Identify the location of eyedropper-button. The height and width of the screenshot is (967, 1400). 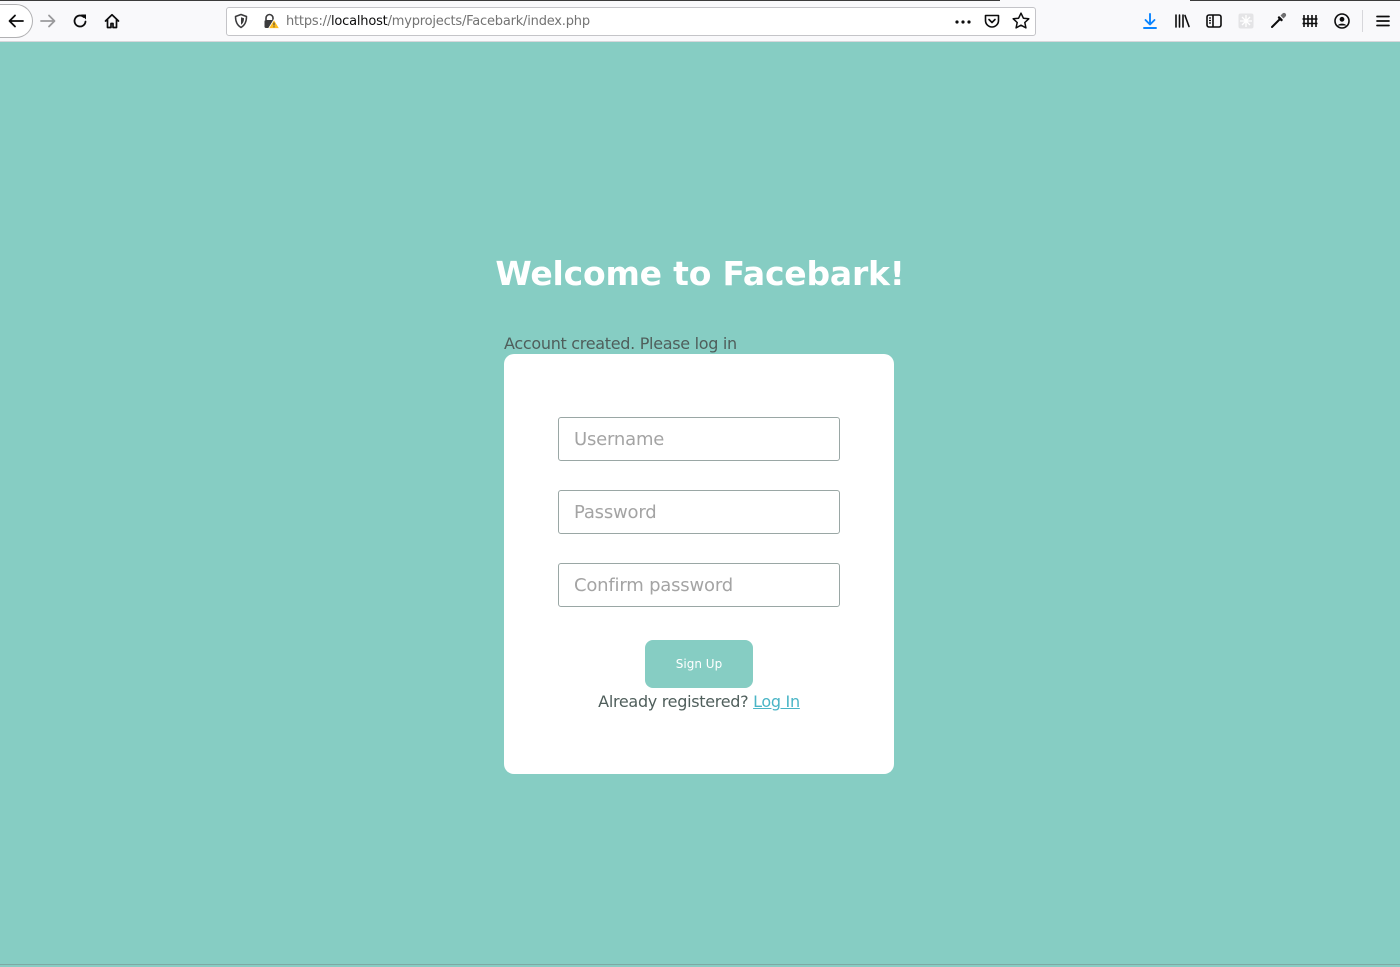
(1278, 21).